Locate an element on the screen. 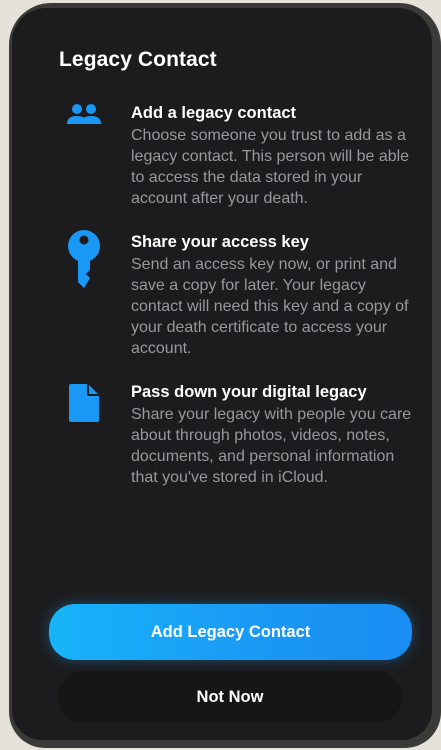 The image size is (441, 750). feature-title: Share your access key is located at coordinates (220, 242).